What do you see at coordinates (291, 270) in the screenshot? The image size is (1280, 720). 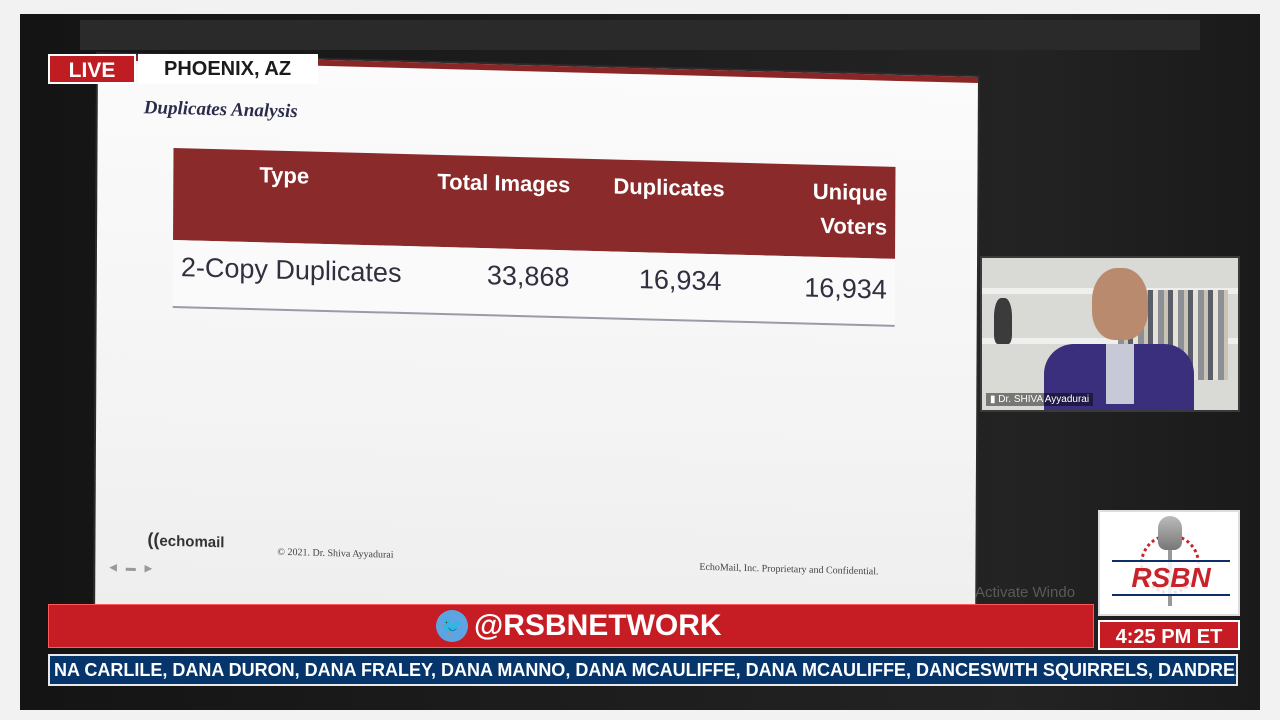 I see `cell-type: 2-Copy Duplicates` at bounding box center [291, 270].